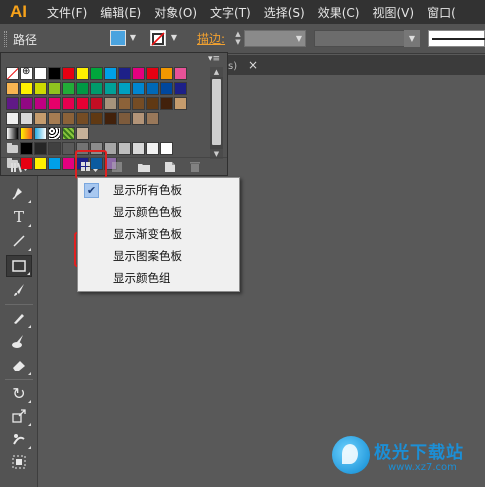  Describe the element at coordinates (19, 193) in the screenshot. I see `pen-tool-icon` at that location.